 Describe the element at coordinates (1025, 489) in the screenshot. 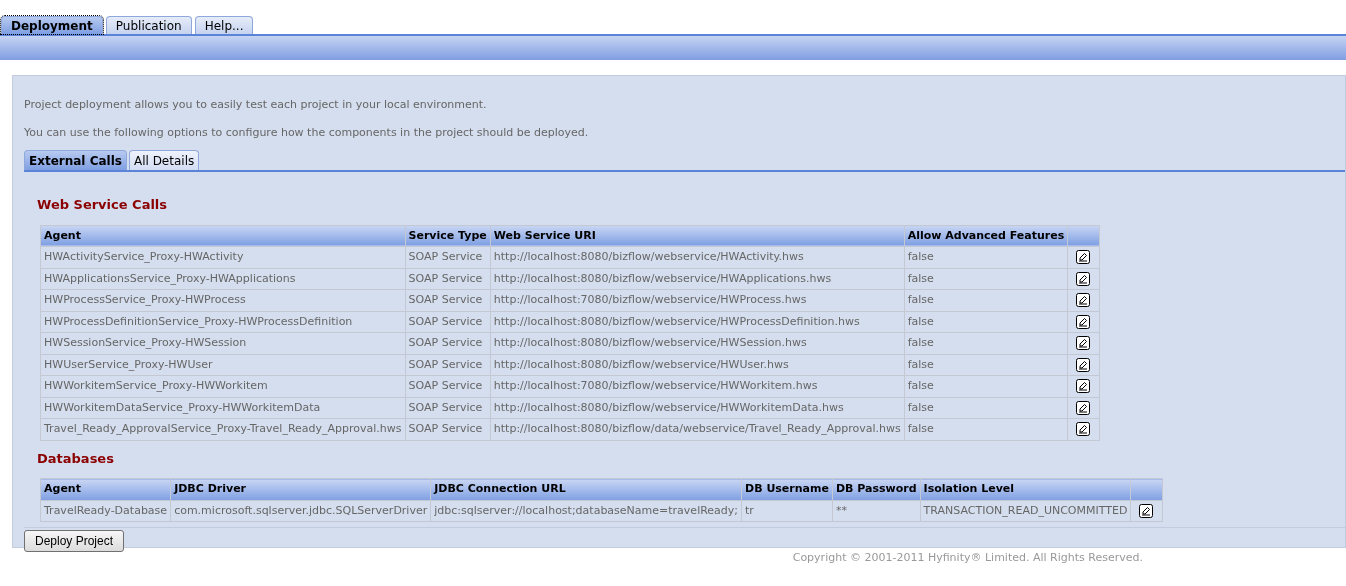

I see `column-header: Isolation Level` at that location.